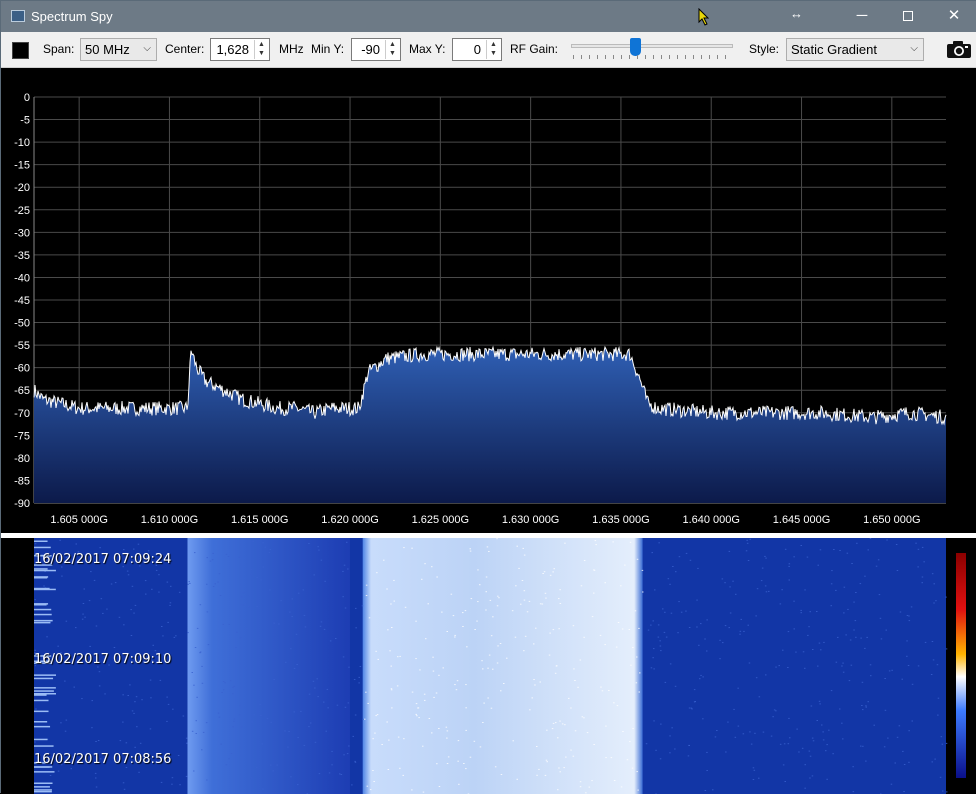  Describe the element at coordinates (953, 16) in the screenshot. I see `close-button: ✕` at that location.